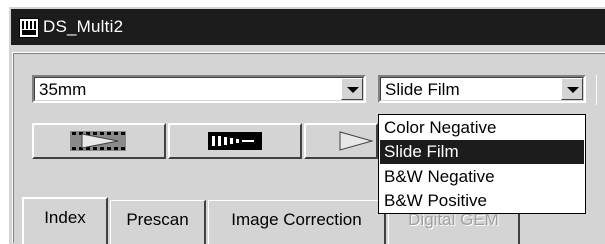 This screenshot has height=244, width=605. What do you see at coordinates (482, 177) in the screenshot?
I see `option-bw-negative: B&W Negative` at bounding box center [482, 177].